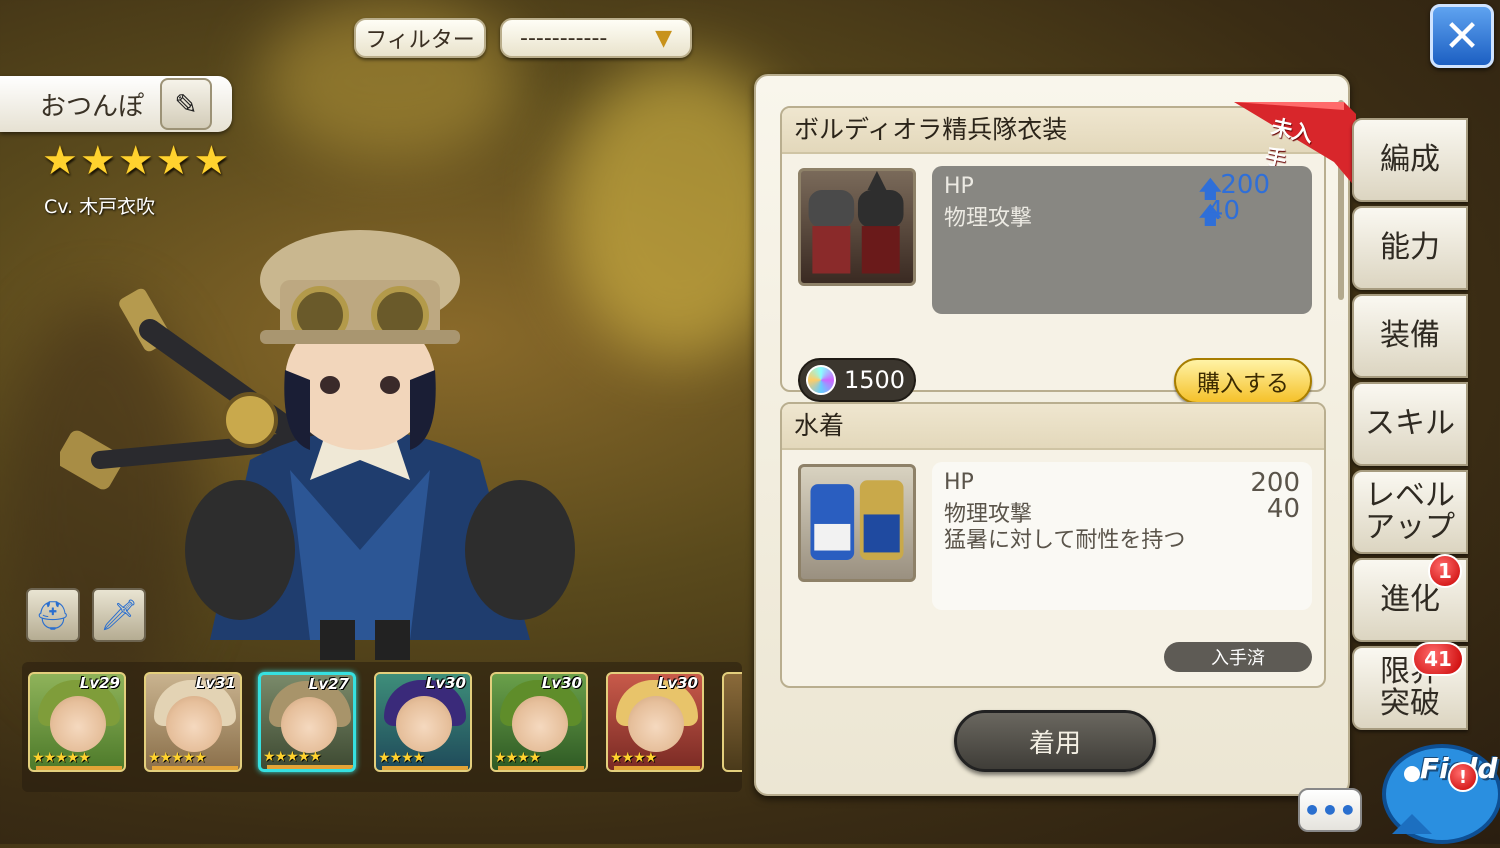 This screenshot has height=848, width=1500. I want to click on unit-card-partial, so click(732, 722).